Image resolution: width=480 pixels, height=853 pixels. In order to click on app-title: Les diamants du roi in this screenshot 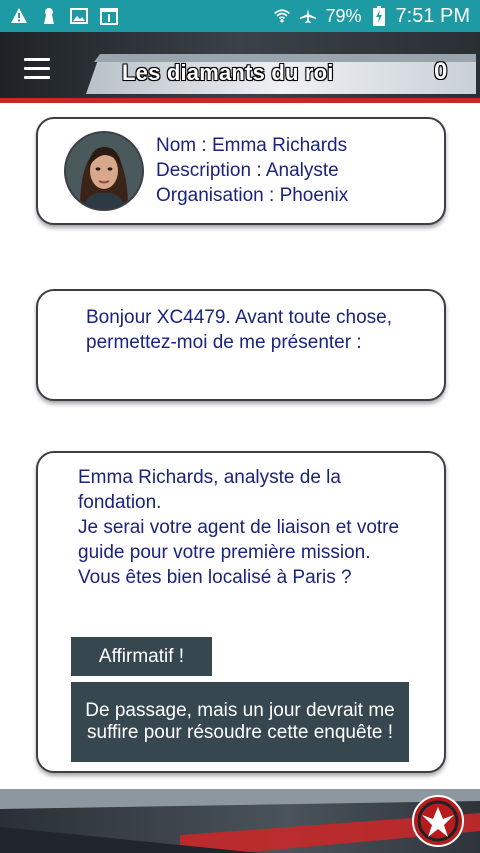, I will do `click(228, 72)`.